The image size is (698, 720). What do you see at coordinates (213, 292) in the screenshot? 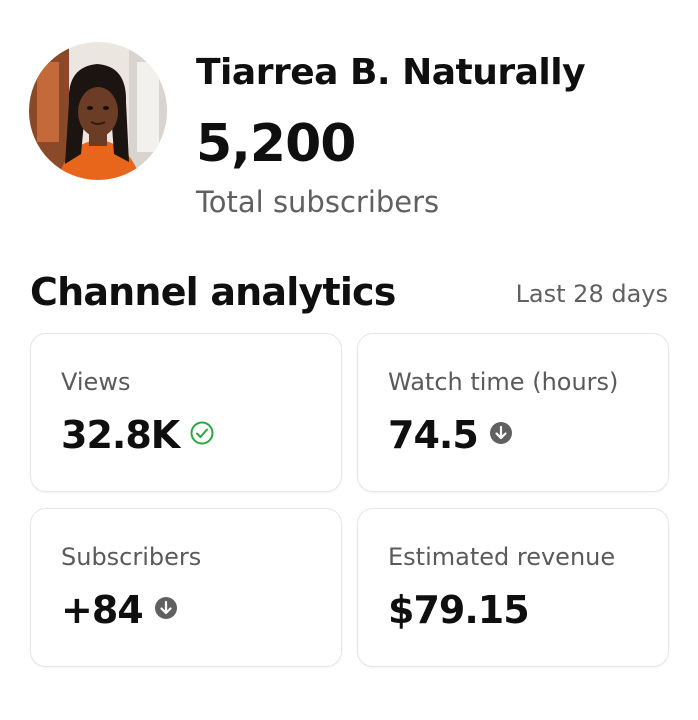
I see `section-title: Channel analytics` at bounding box center [213, 292].